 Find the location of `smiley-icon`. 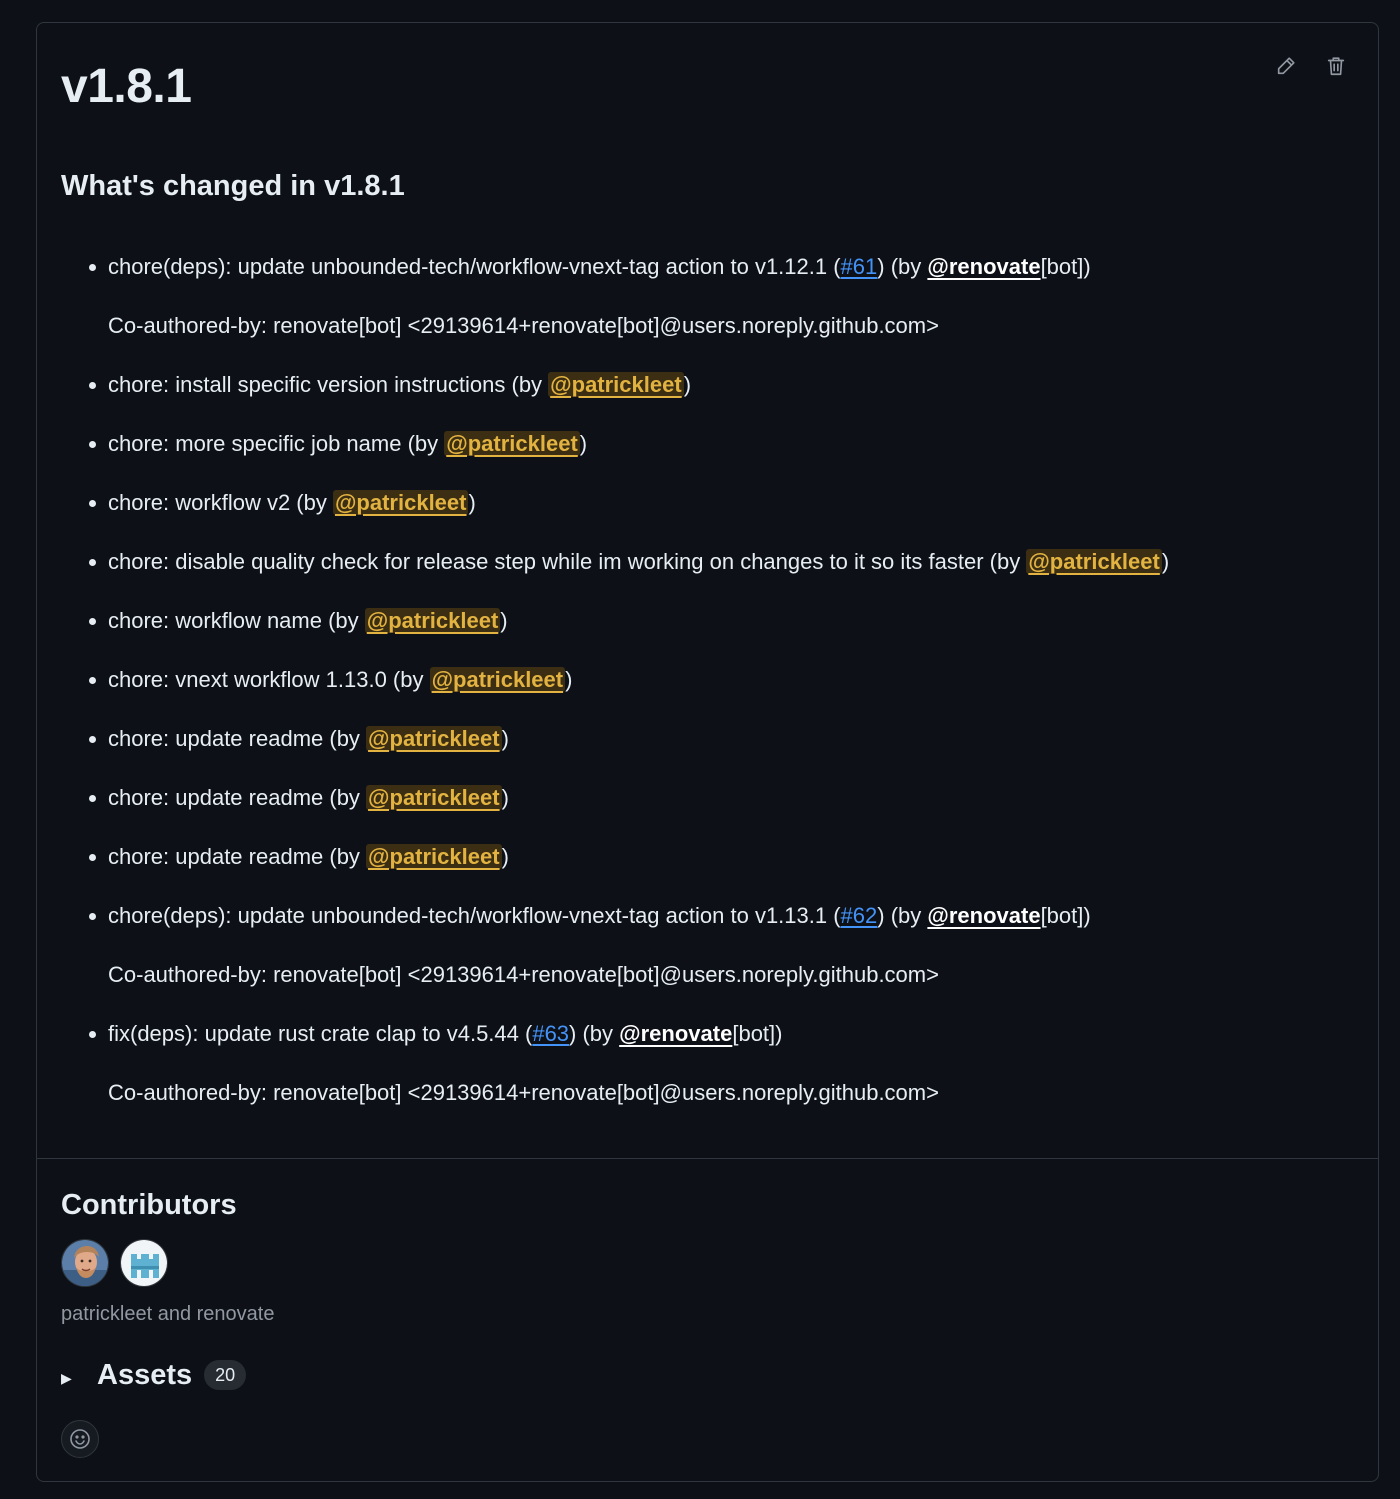

smiley-icon is located at coordinates (80, 1439).